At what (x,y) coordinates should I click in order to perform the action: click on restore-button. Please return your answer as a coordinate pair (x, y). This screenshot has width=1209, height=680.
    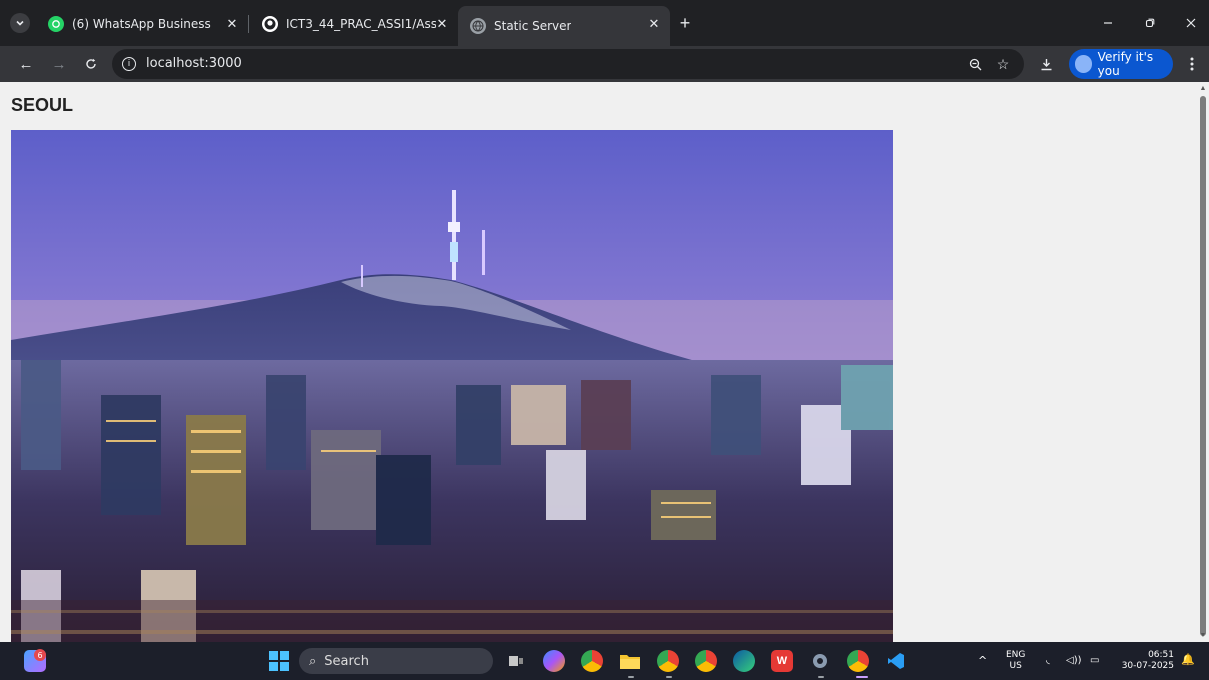
    Looking at the image, I should click on (1150, 23).